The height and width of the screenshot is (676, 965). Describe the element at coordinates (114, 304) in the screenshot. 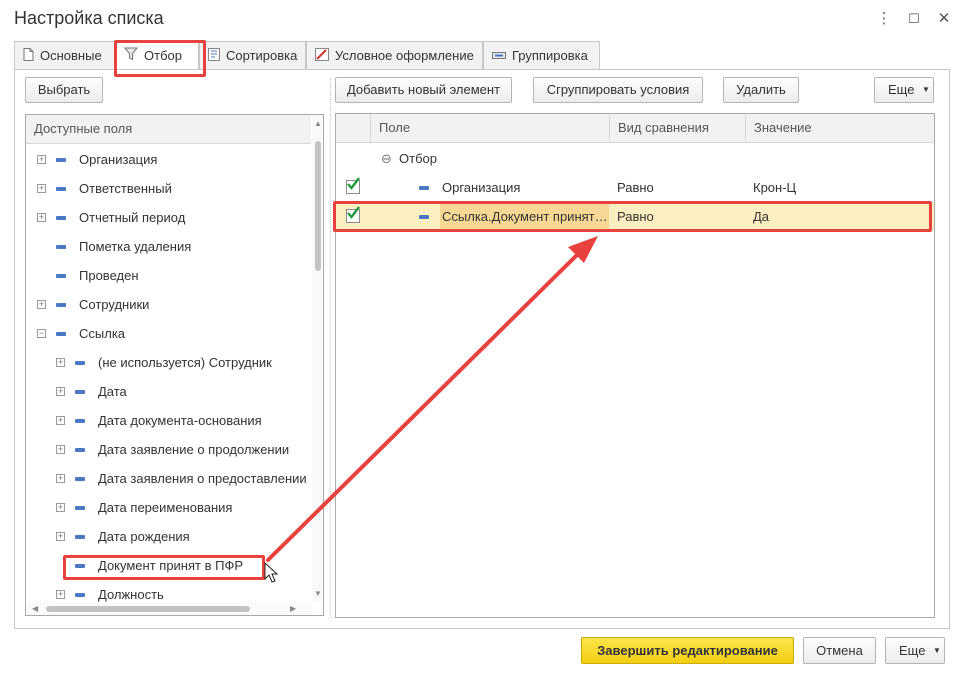

I see `tree-item-label: Сотрудники` at that location.